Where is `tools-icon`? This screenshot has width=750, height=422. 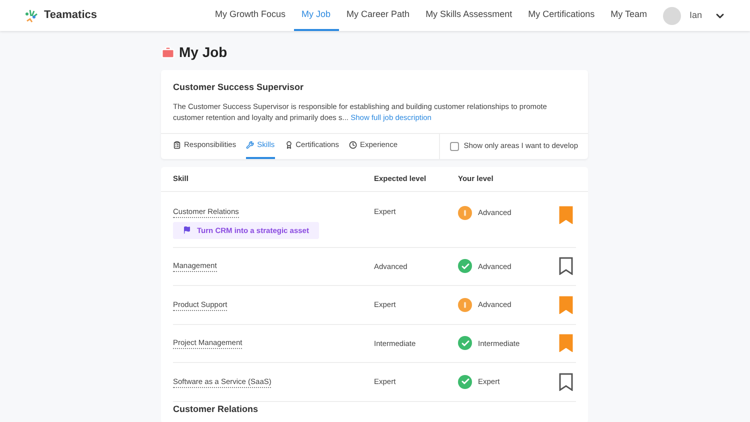
tools-icon is located at coordinates (250, 145).